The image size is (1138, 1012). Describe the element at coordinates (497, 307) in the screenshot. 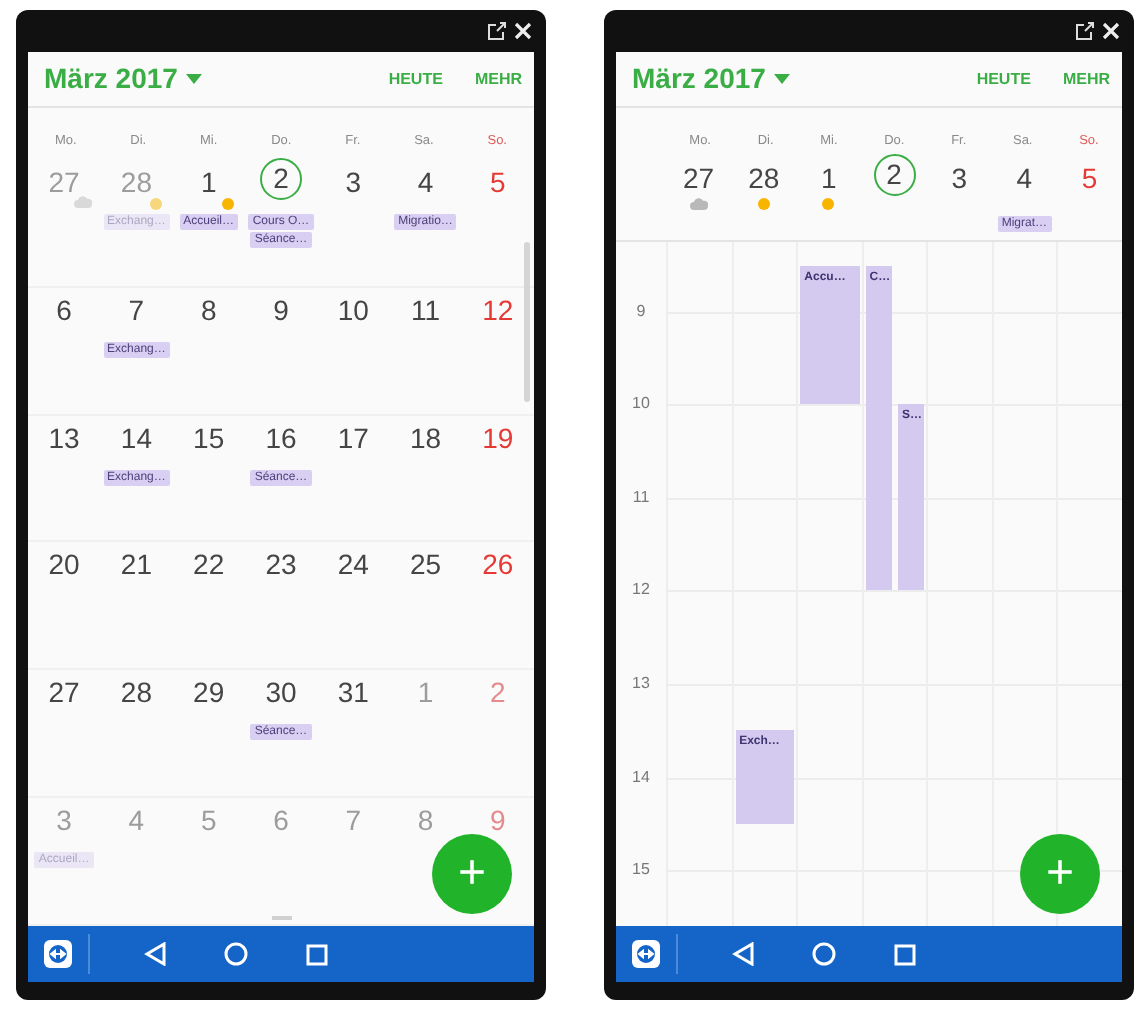

I see `day-number: 12` at that location.